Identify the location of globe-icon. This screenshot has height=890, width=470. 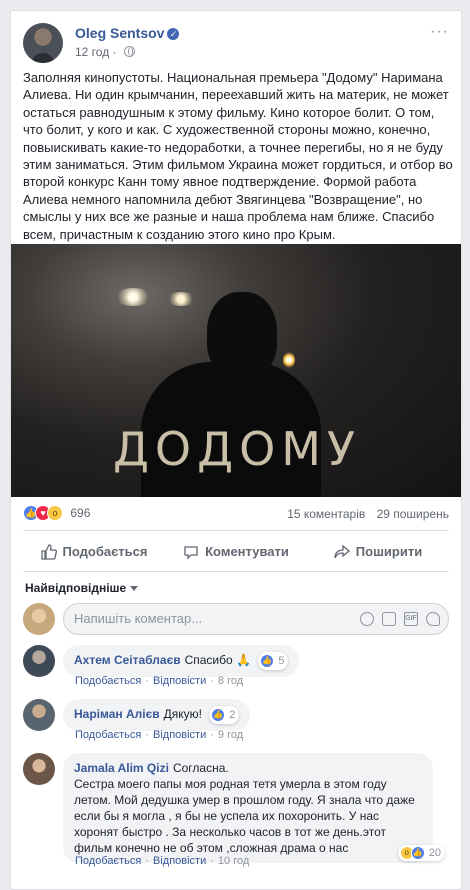
(129, 51).